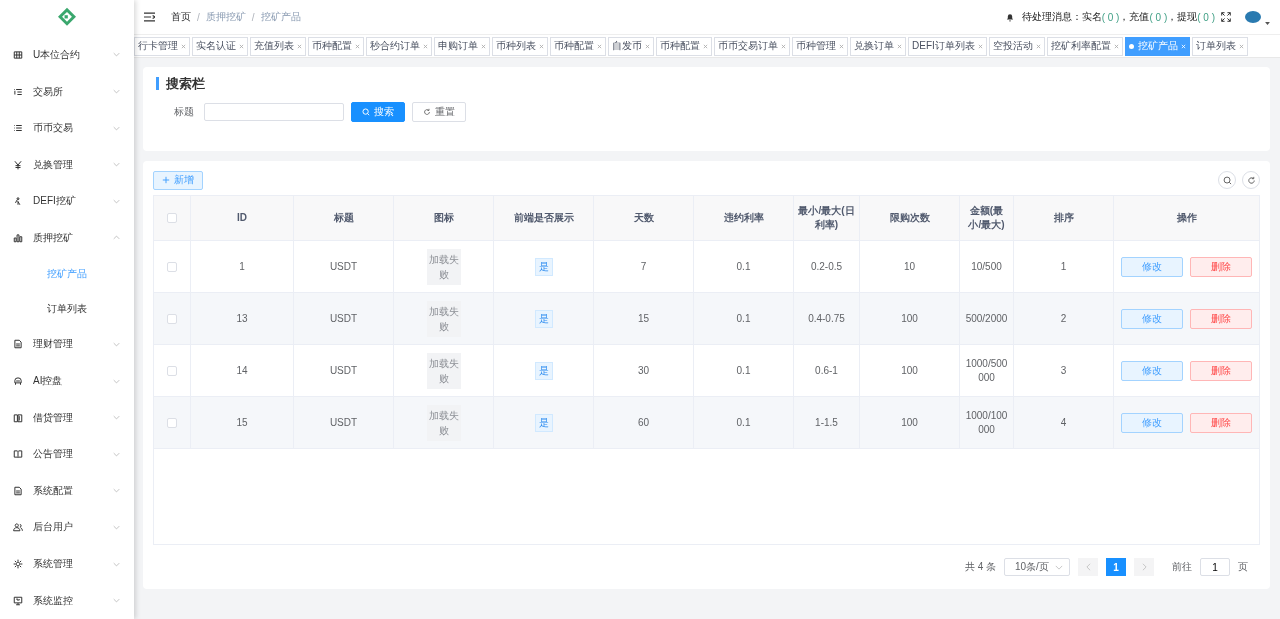  I want to click on sidebar-item: 系统监控, so click(67, 600).